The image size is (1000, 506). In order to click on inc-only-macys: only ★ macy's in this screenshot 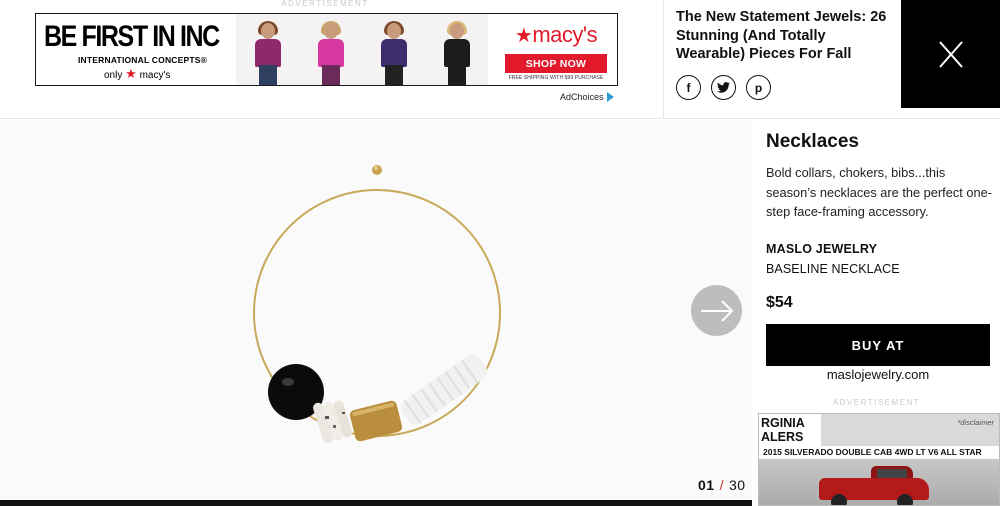, I will do `click(154, 74)`.